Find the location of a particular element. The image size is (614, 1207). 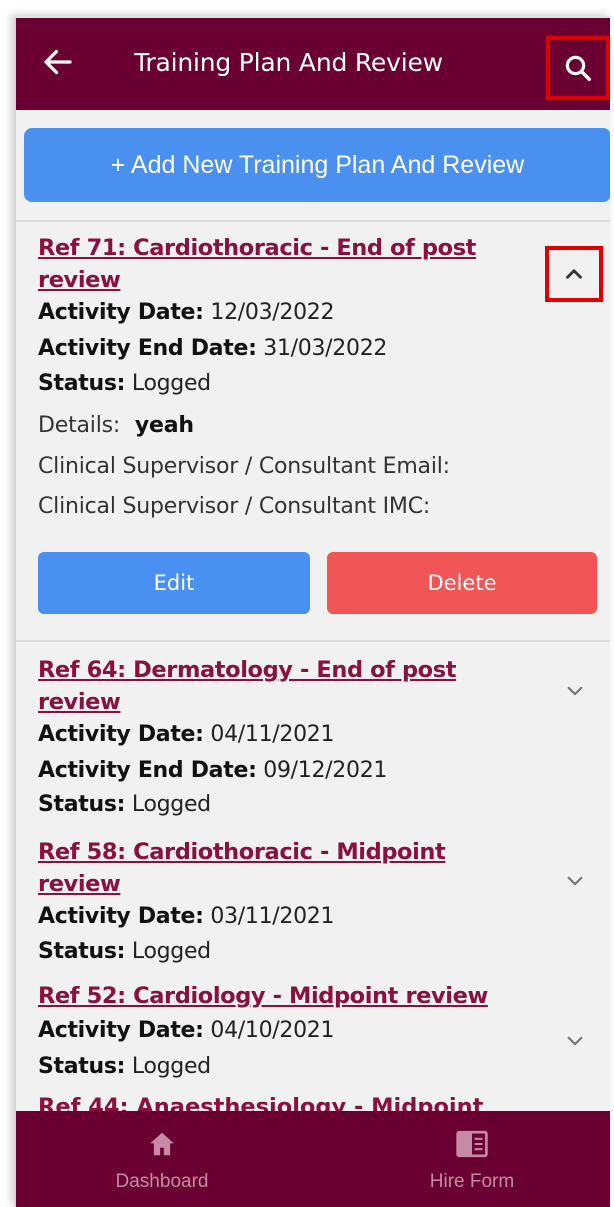

bottom-navigation: Dashboard Hire Form is located at coordinates (313, 1159).